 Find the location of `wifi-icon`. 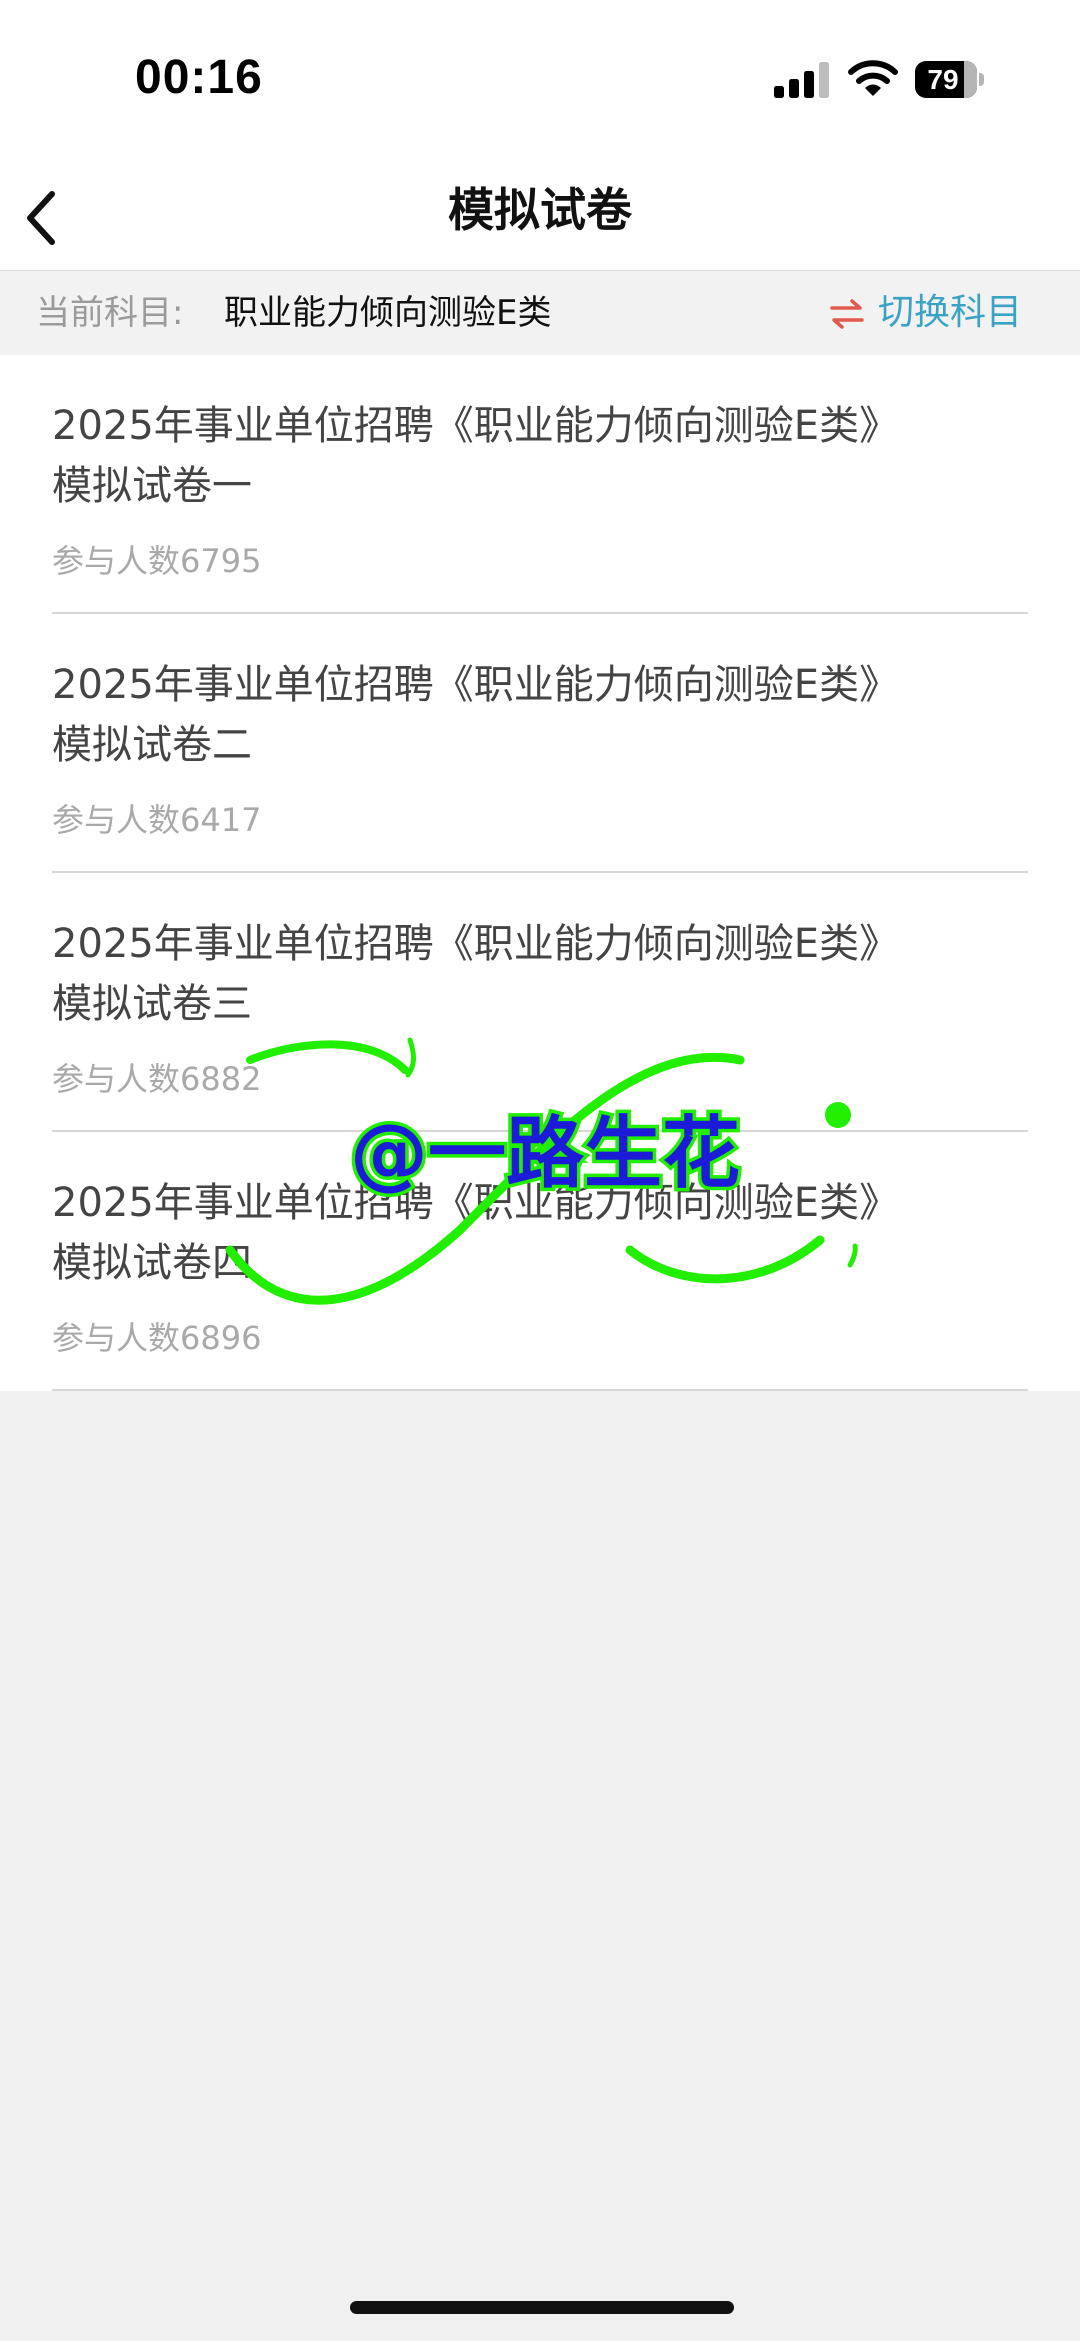

wifi-icon is located at coordinates (873, 78).